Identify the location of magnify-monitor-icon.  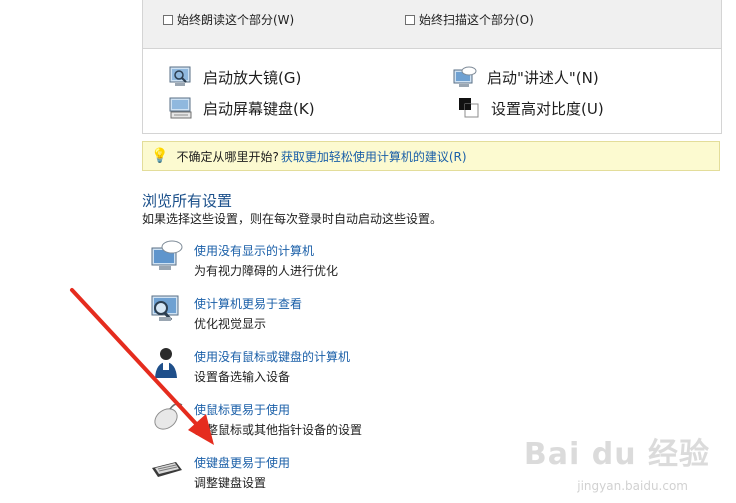
(167, 310).